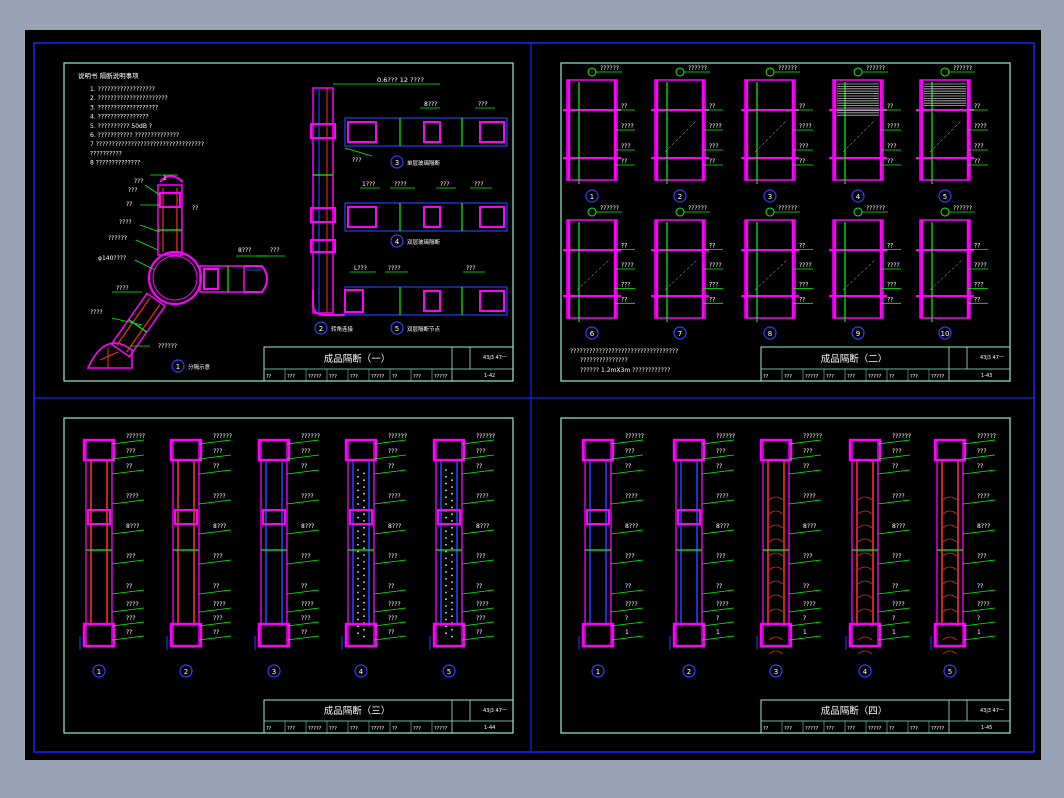 The height and width of the screenshot is (798, 1064). Describe the element at coordinates (119, 117) in the screenshot. I see `note-line: 4. ????????????????` at that location.